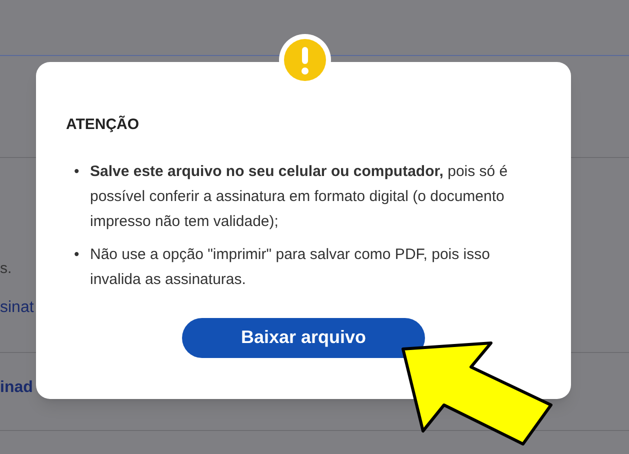 The width and height of the screenshot is (629, 454). Describe the element at coordinates (17, 308) in the screenshot. I see `link-text: sinat` at that location.